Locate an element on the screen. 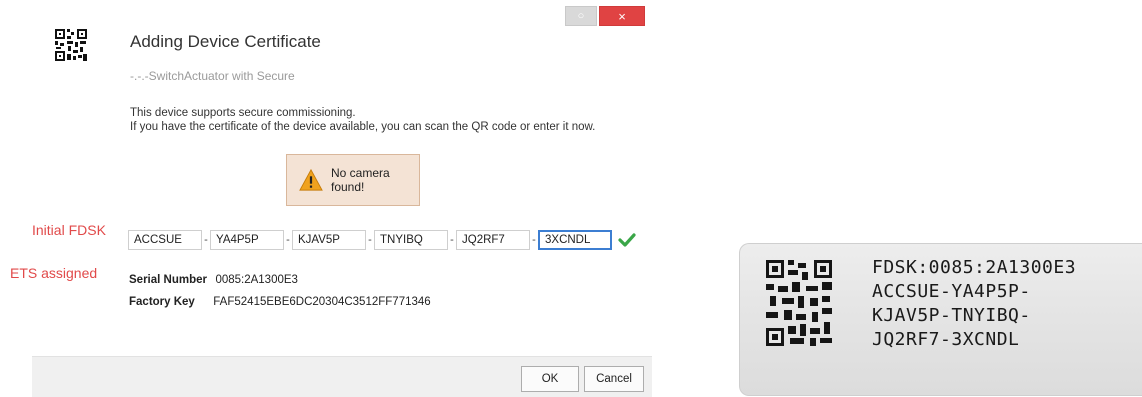 The height and width of the screenshot is (397, 1142). checkmark-icon is located at coordinates (627, 240).